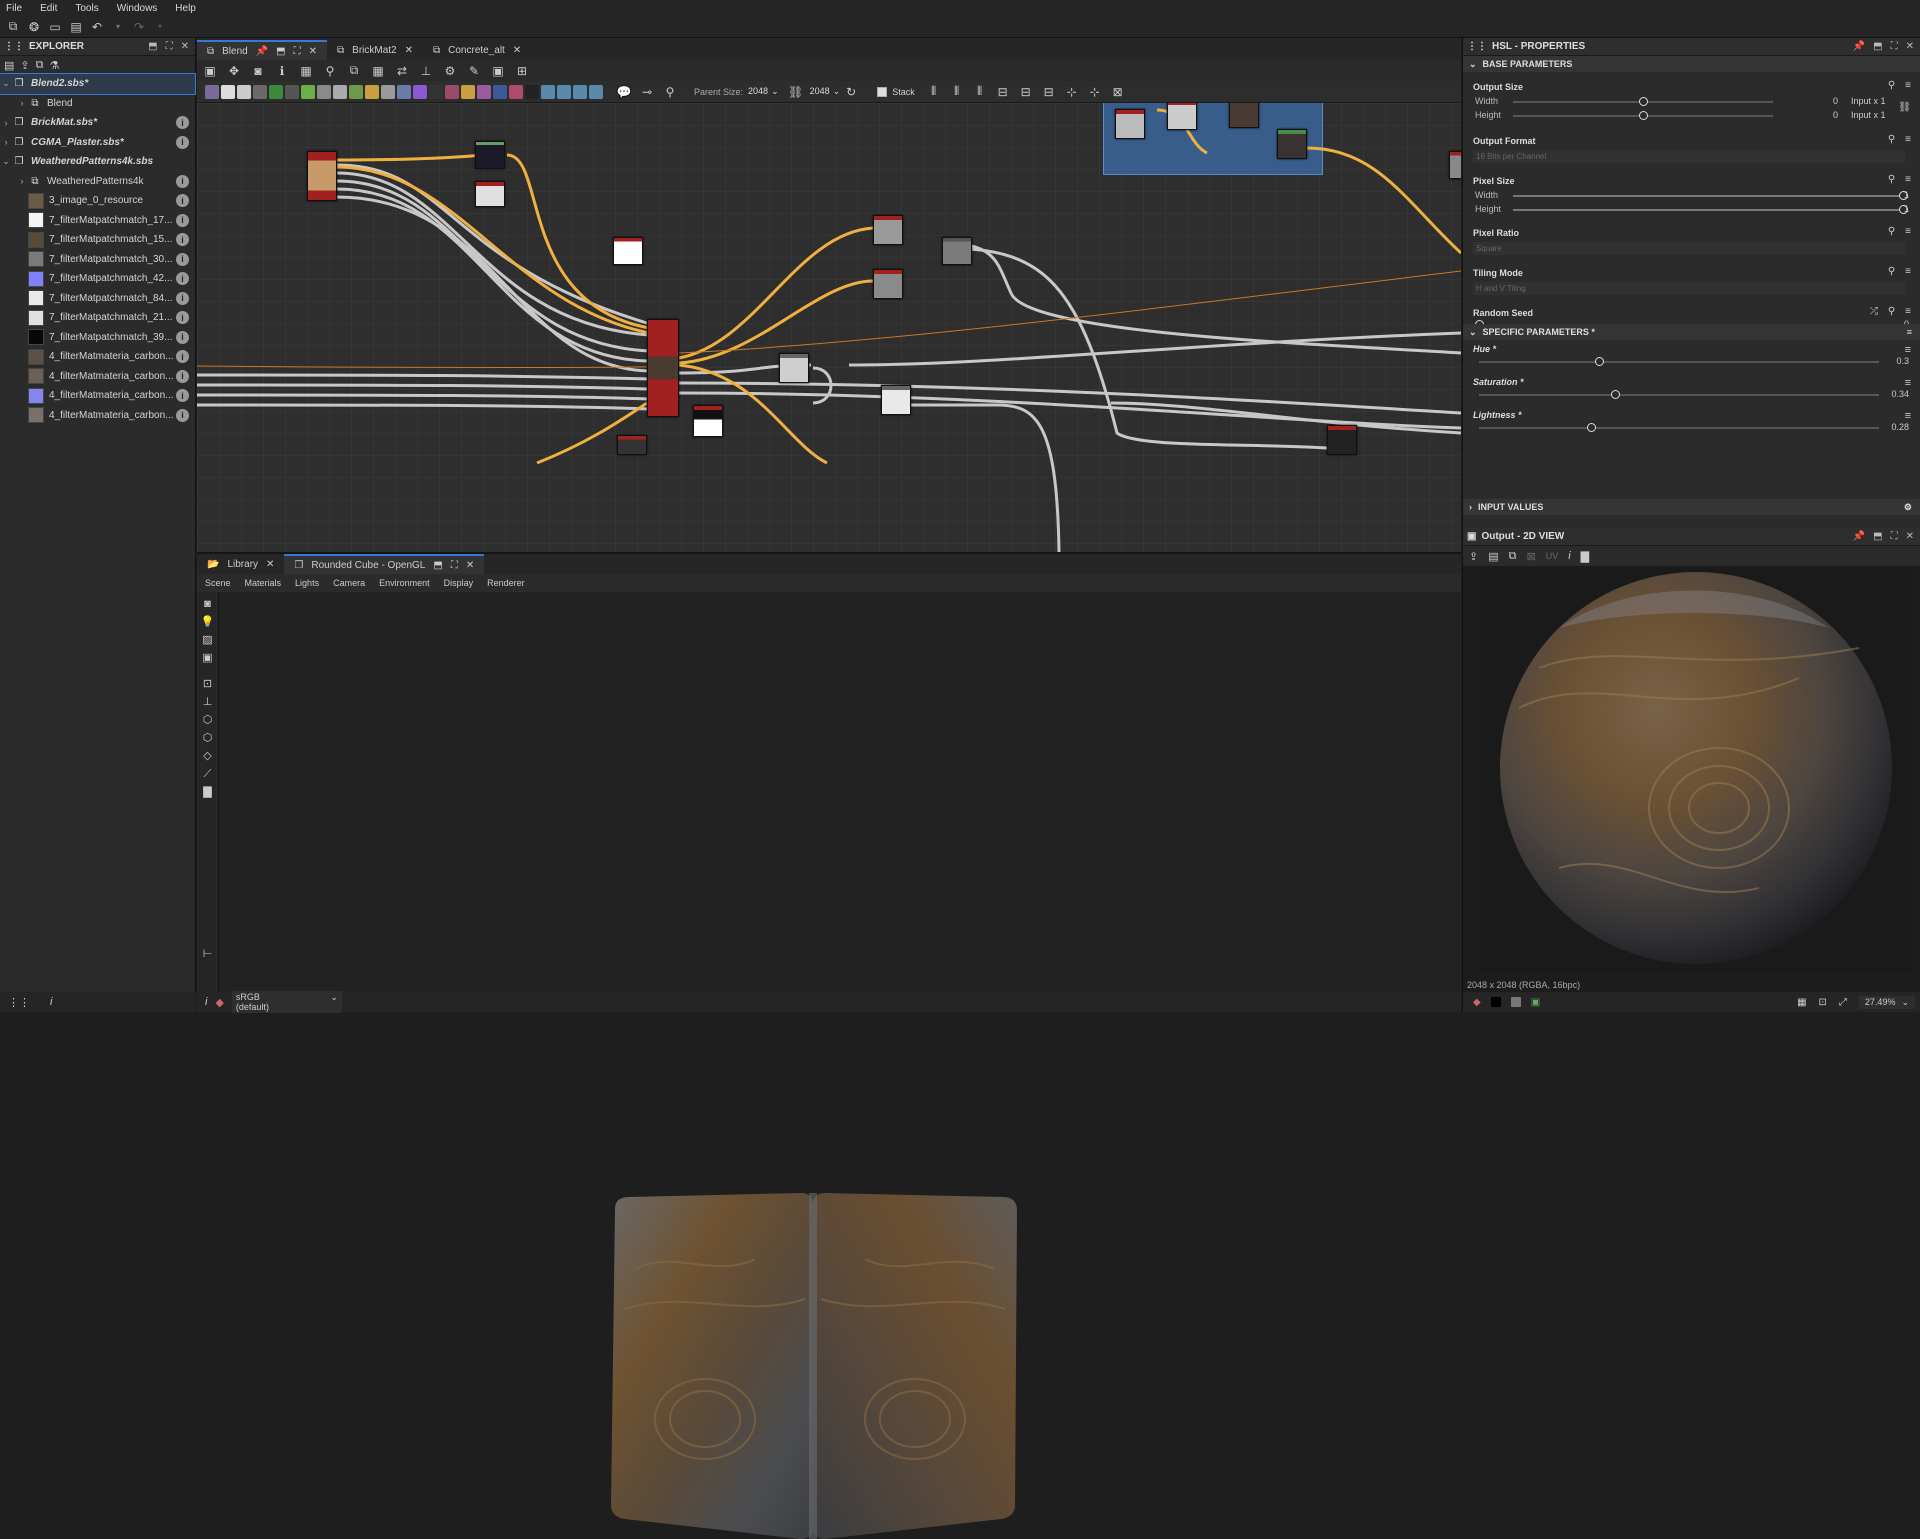 This screenshot has height=1539, width=1920. Describe the element at coordinates (282, 71) in the screenshot. I see `info-icon: ℹ` at that location.